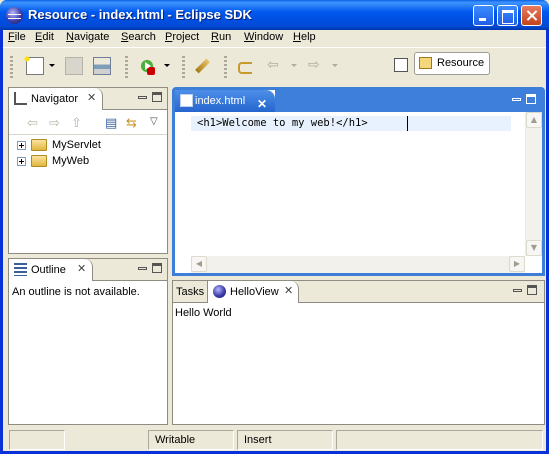 Image resolution: width=549 pixels, height=454 pixels. What do you see at coordinates (285, 440) in the screenshot?
I see `status-insert: Insert` at bounding box center [285, 440].